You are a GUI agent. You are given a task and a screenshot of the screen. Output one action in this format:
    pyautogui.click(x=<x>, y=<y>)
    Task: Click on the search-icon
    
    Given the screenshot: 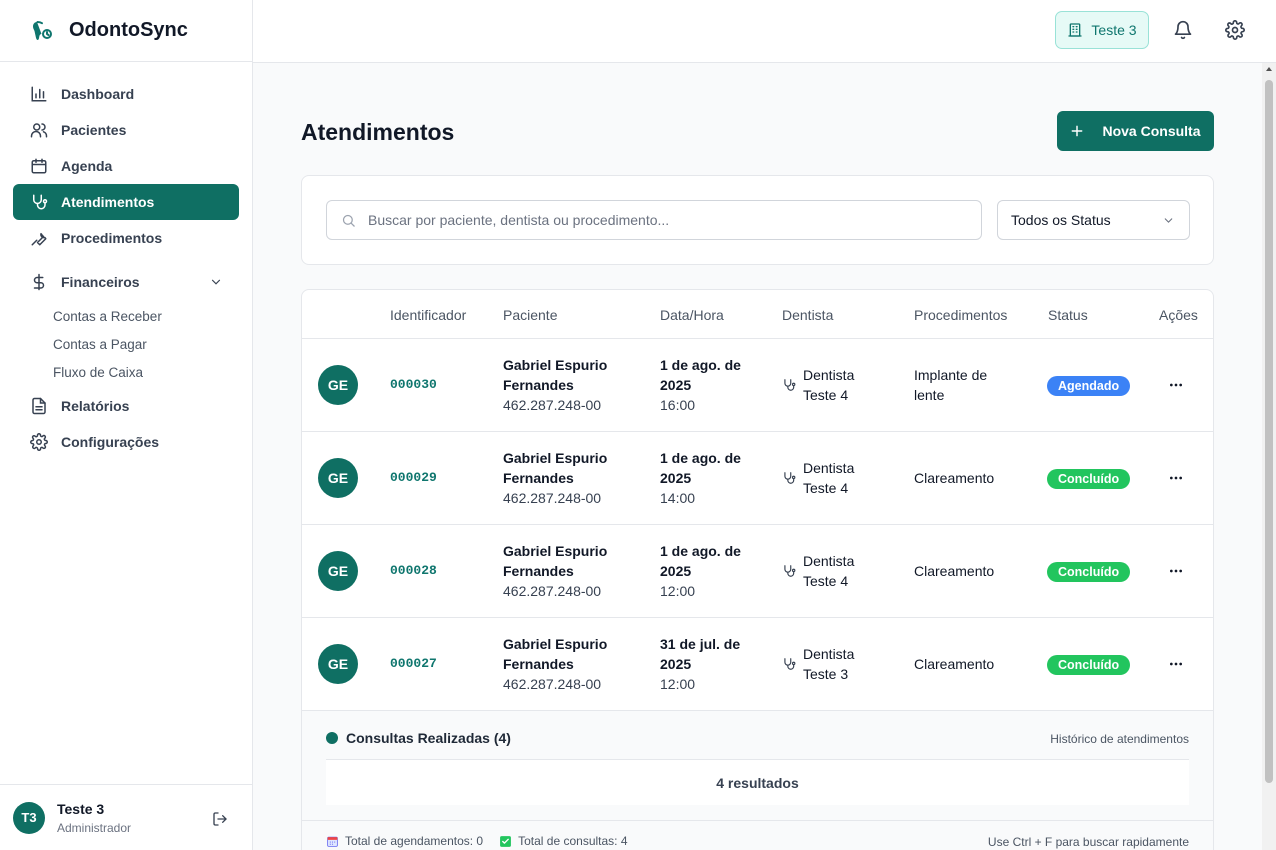 What is the action you would take?
    pyautogui.click(x=348, y=220)
    